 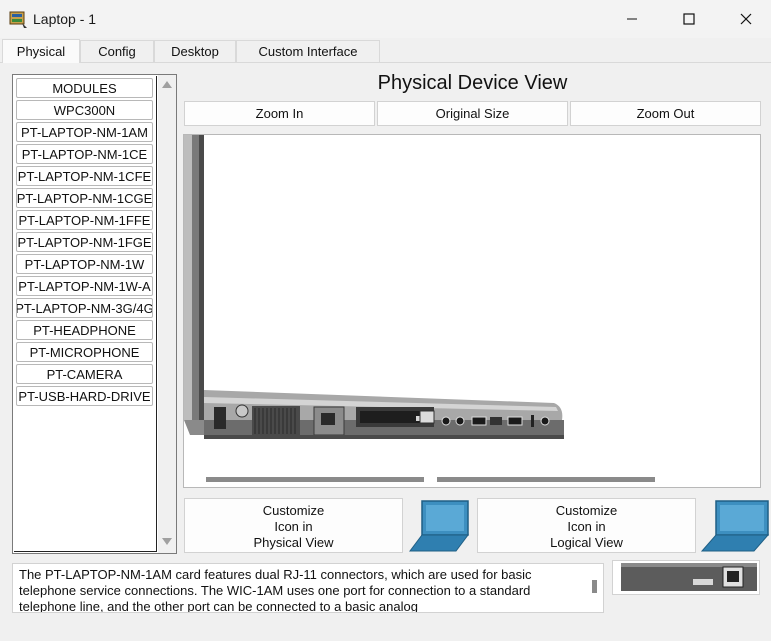 What do you see at coordinates (472, 83) in the screenshot?
I see `view-title: Physical Device View` at bounding box center [472, 83].